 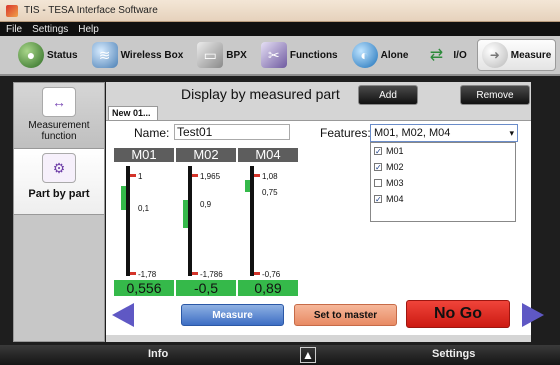 I want to click on menu-bar: File Settings Help, so click(x=280, y=29).